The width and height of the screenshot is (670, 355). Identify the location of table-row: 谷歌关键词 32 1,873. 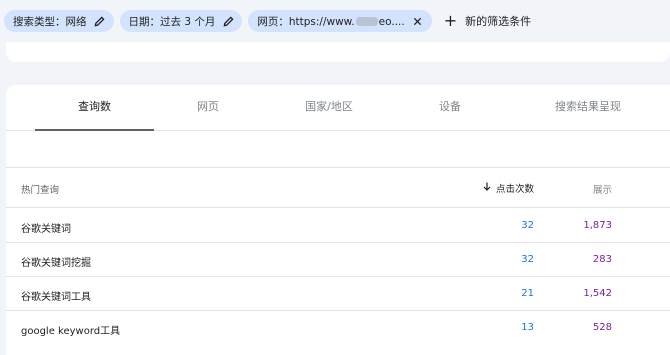
(338, 226).